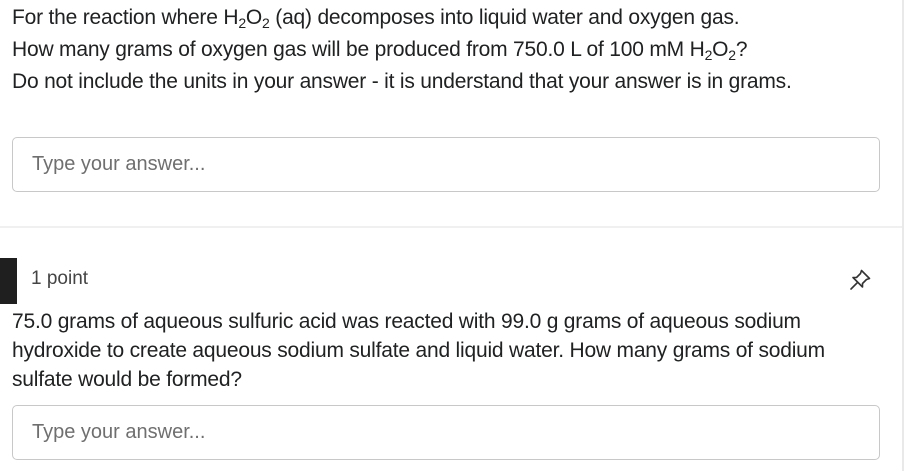 This screenshot has height=471, width=904. Describe the element at coordinates (720, 49) in the screenshot. I see `q1-line2-part: O` at that location.